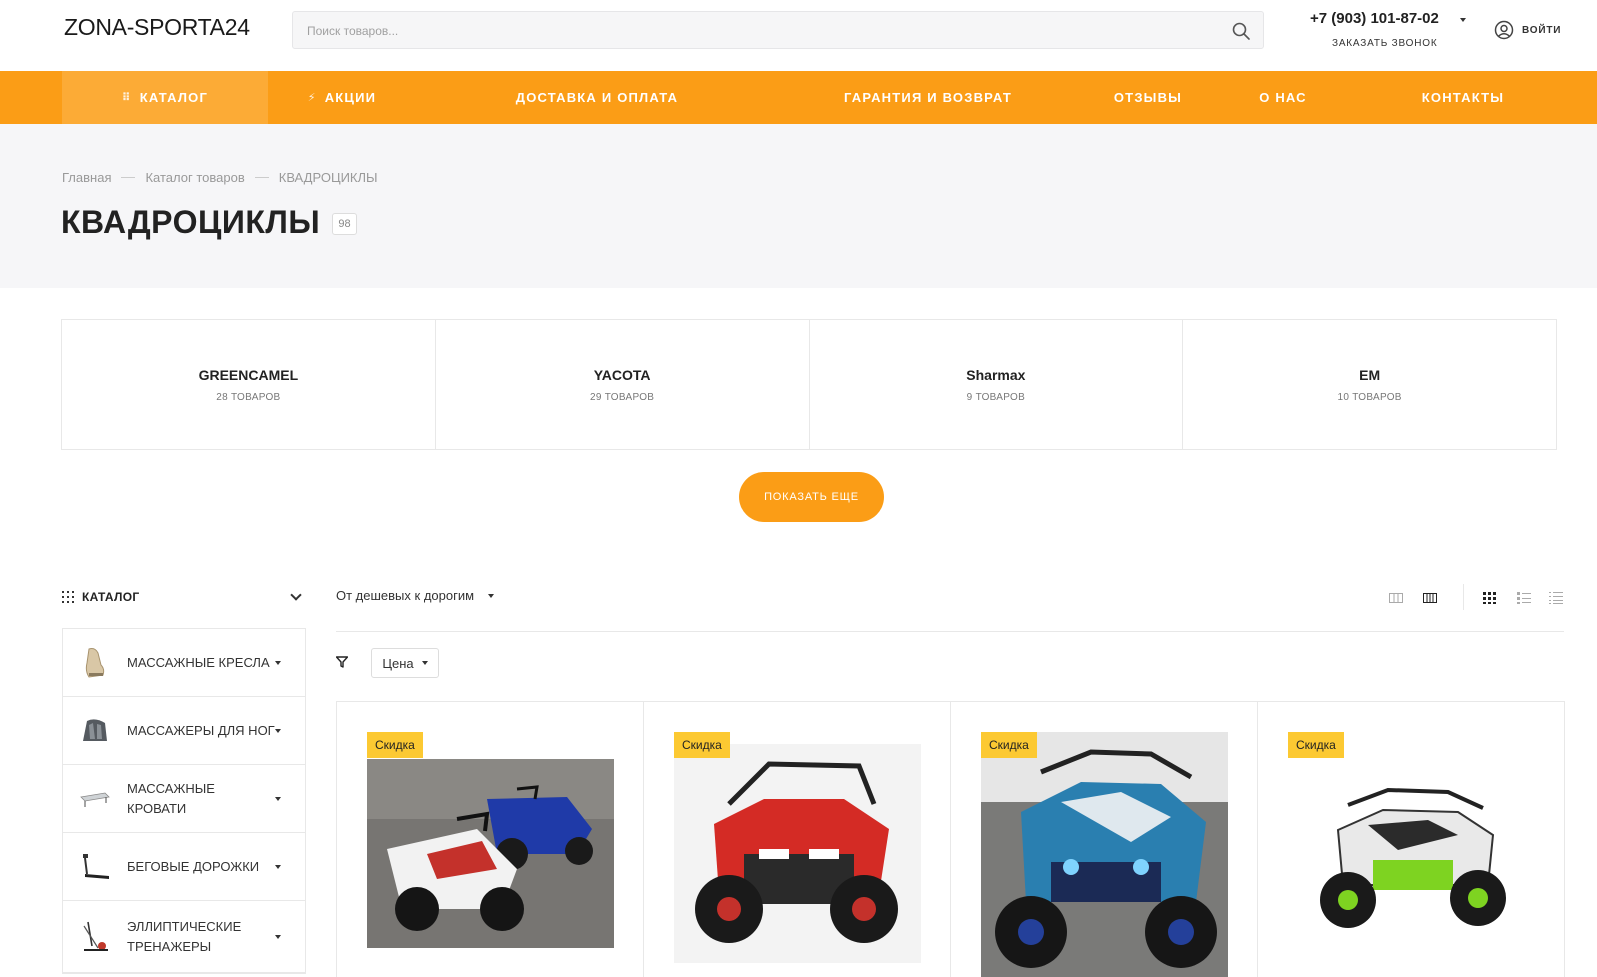 The width and height of the screenshot is (1597, 977). I want to click on sidebar-item-label: ЭЛЛИПТИЧЕСКИЕ ТРЕНАЖЕРЫ, so click(184, 936).